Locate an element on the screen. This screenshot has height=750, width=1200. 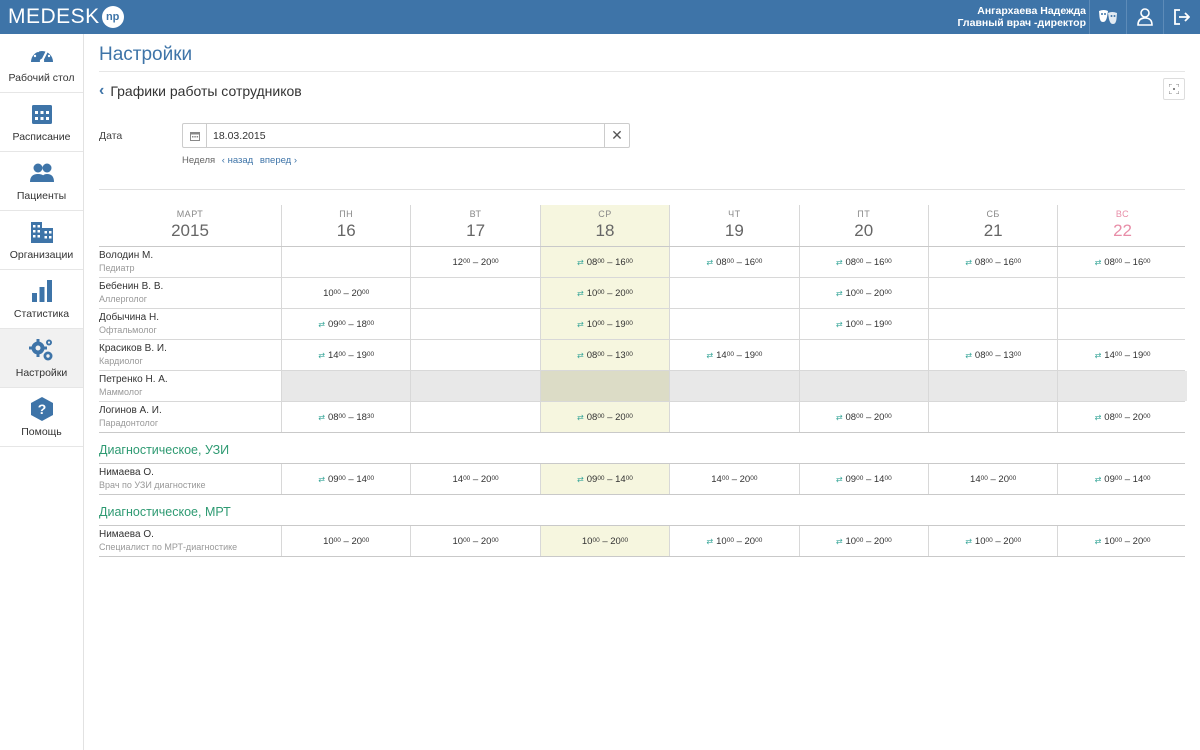
clear-date-button: ✕ is located at coordinates (616, 135).